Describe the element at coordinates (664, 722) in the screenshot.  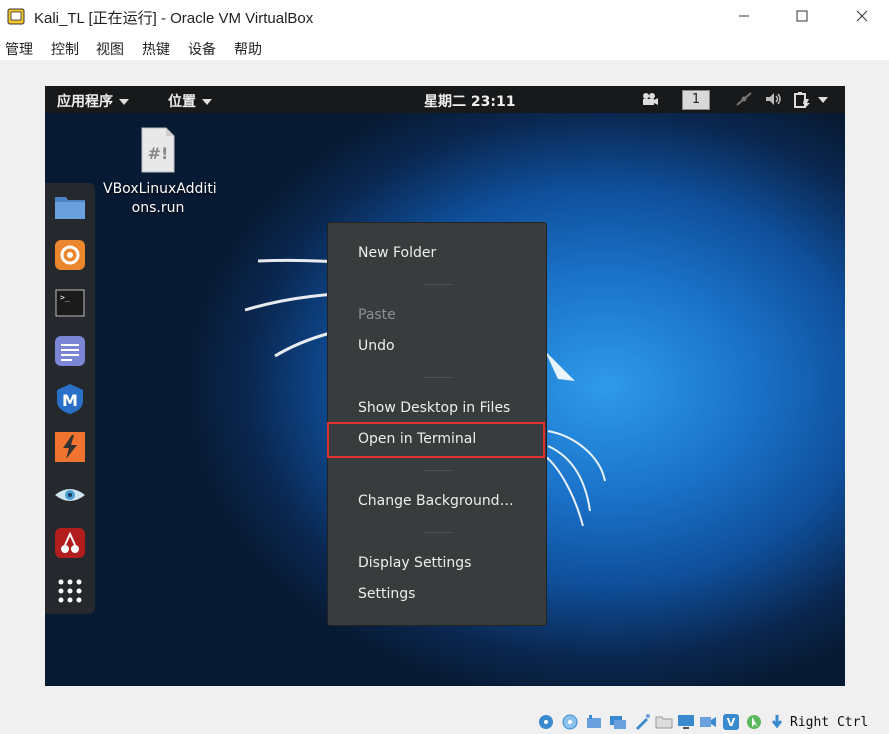
I see `shared-folder-icon` at that location.